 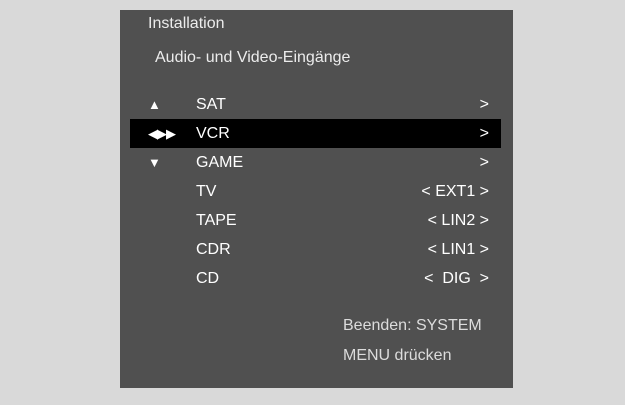 What do you see at coordinates (154, 104) in the screenshot?
I see `up-arrow-icon: ▲` at bounding box center [154, 104].